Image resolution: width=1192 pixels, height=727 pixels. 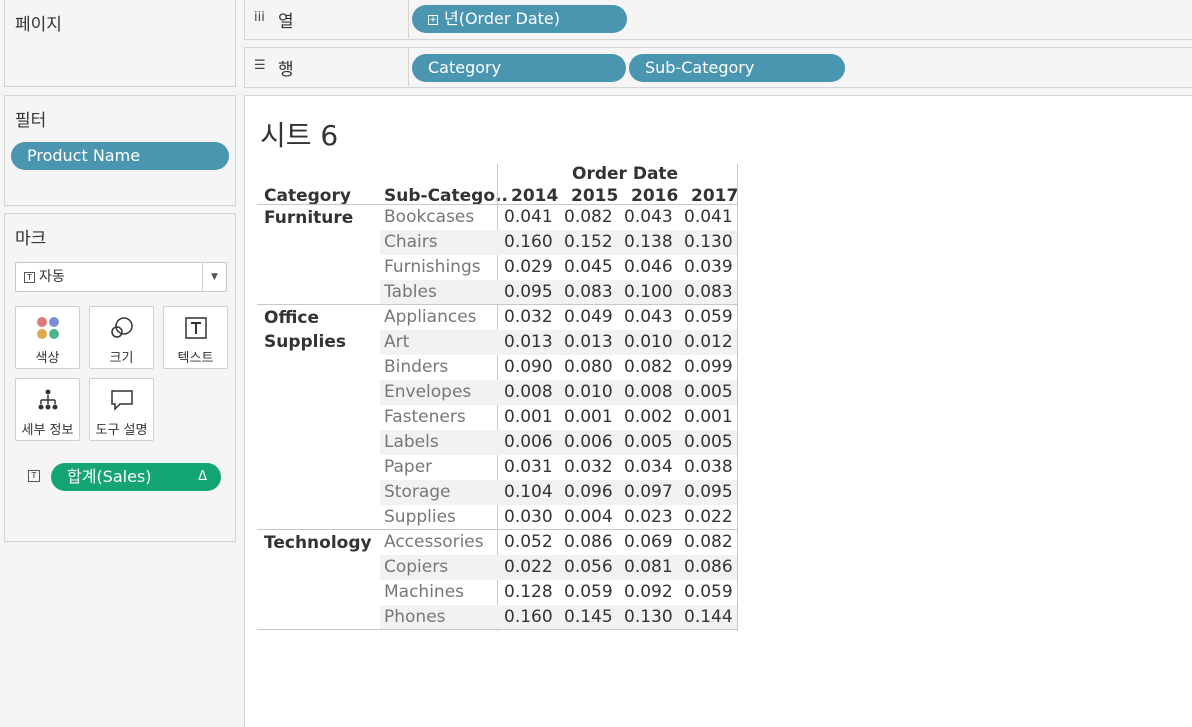 What do you see at coordinates (416, 567) in the screenshot?
I see `subcategory-label: Copiers` at bounding box center [416, 567].